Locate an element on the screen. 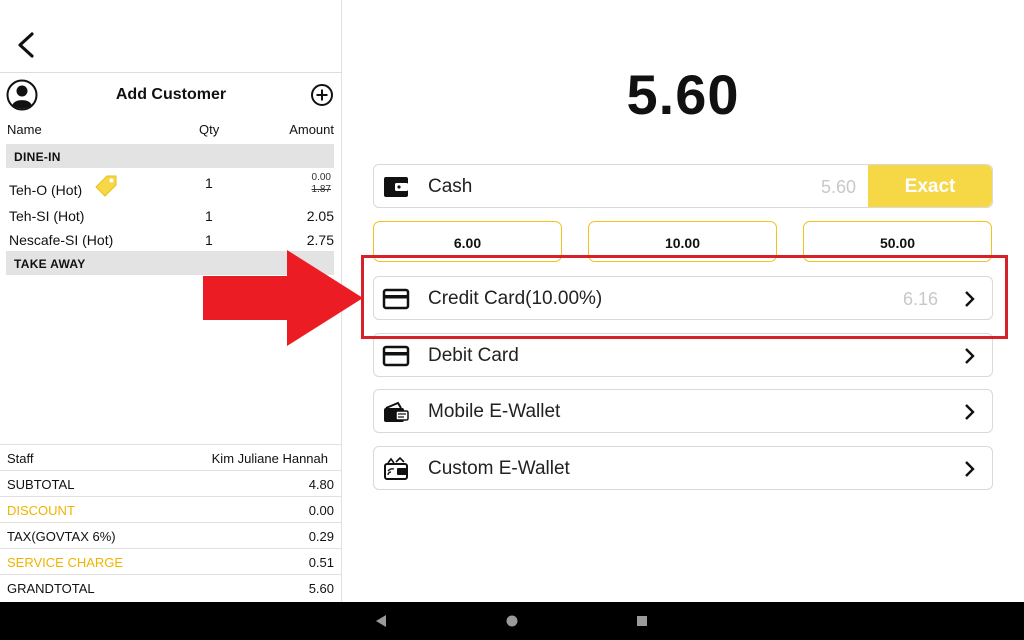  tax-row: TAX(GOVTAX 6%) 0.29 is located at coordinates (171, 535).